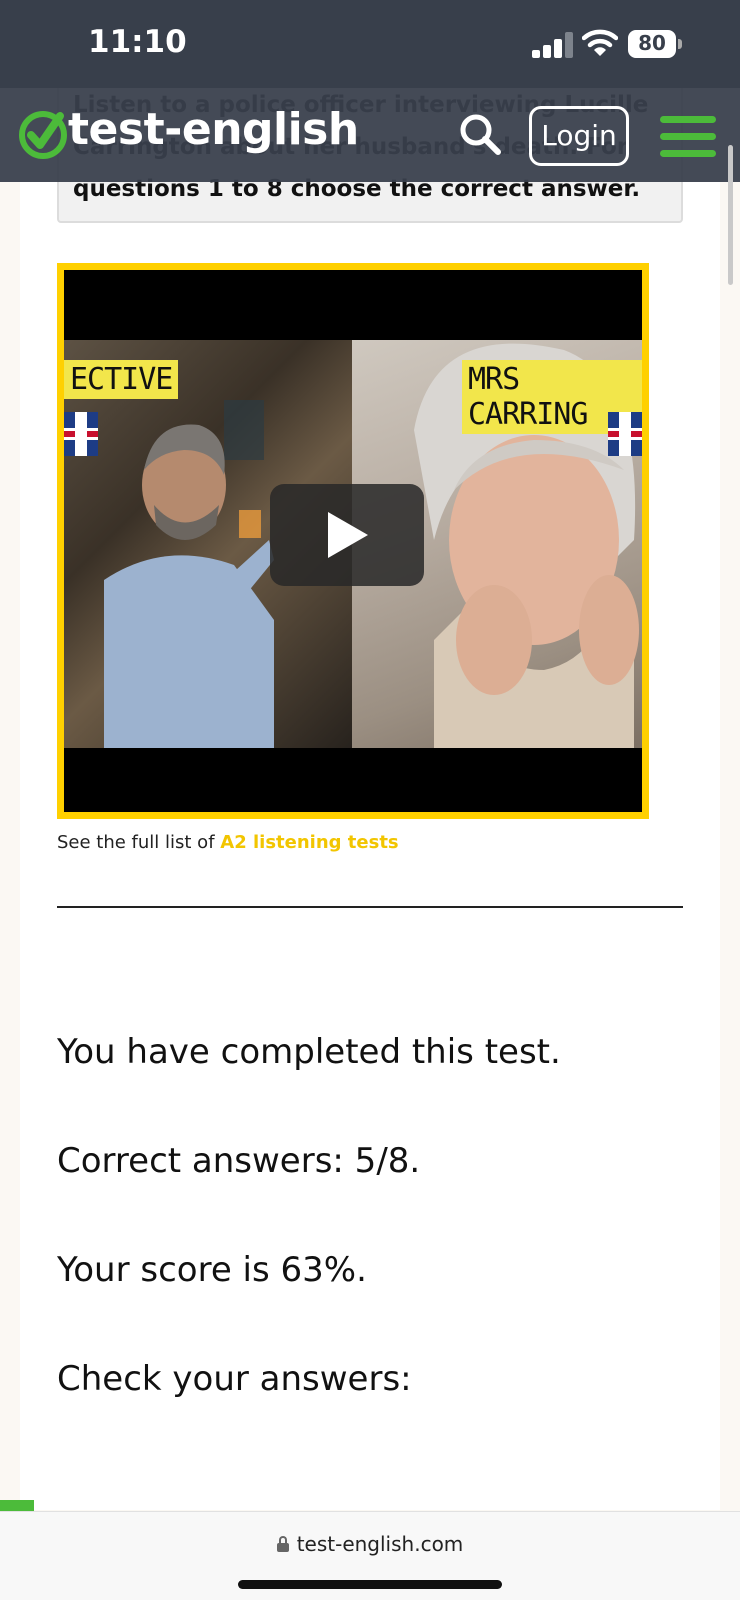  Describe the element at coordinates (370, 1584) in the screenshot. I see `home-indicator` at that location.